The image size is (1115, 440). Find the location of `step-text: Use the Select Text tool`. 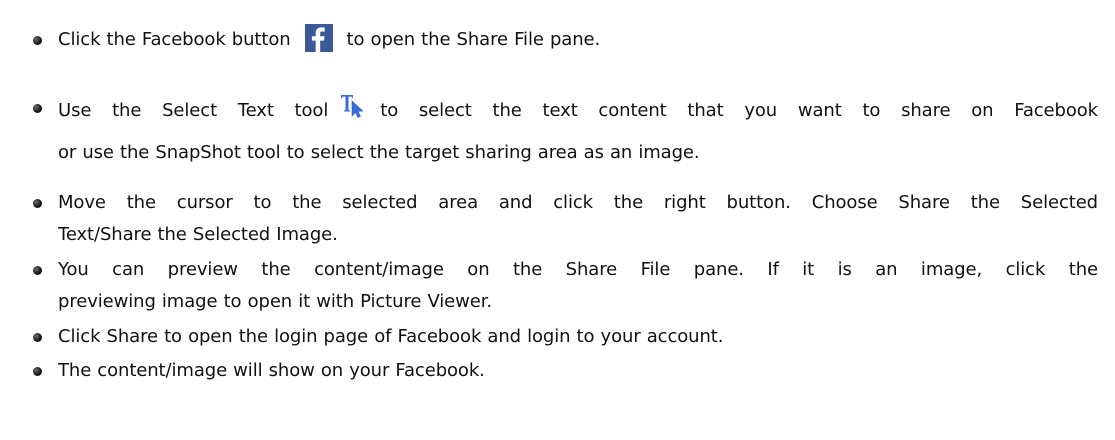

step-text: Use the Select Text tool is located at coordinates (193, 110).